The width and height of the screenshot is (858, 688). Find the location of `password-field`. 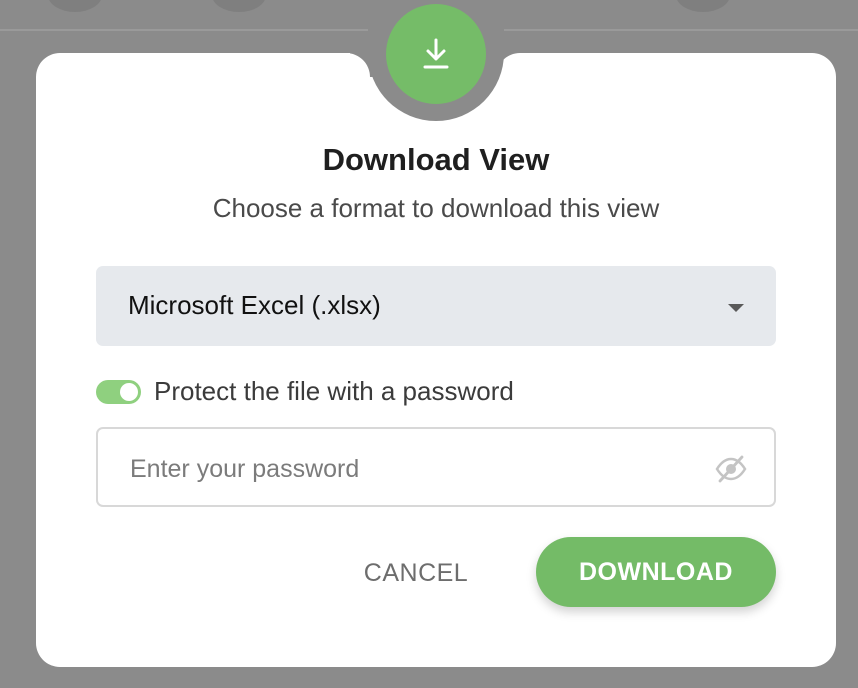

password-field is located at coordinates (436, 467).